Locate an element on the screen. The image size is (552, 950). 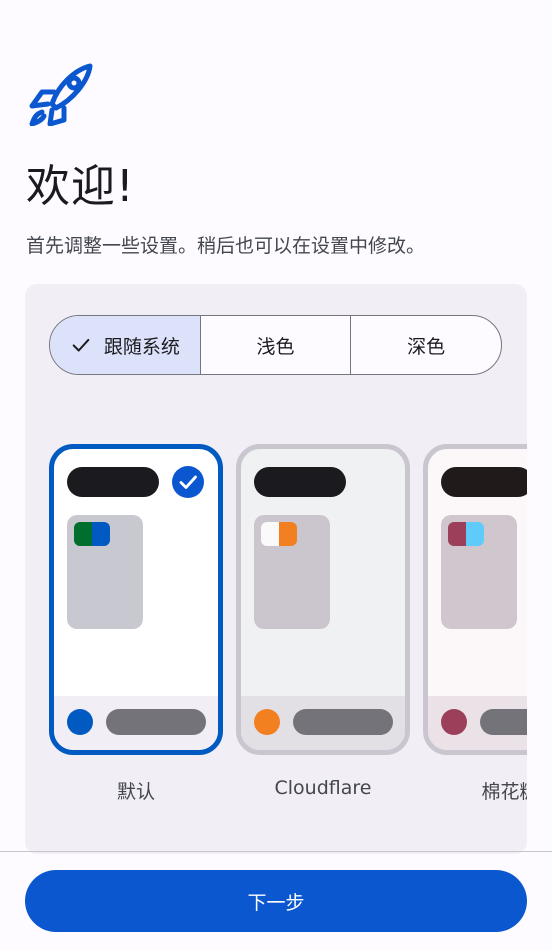
mode-option-label: 浅色 is located at coordinates (275, 346).